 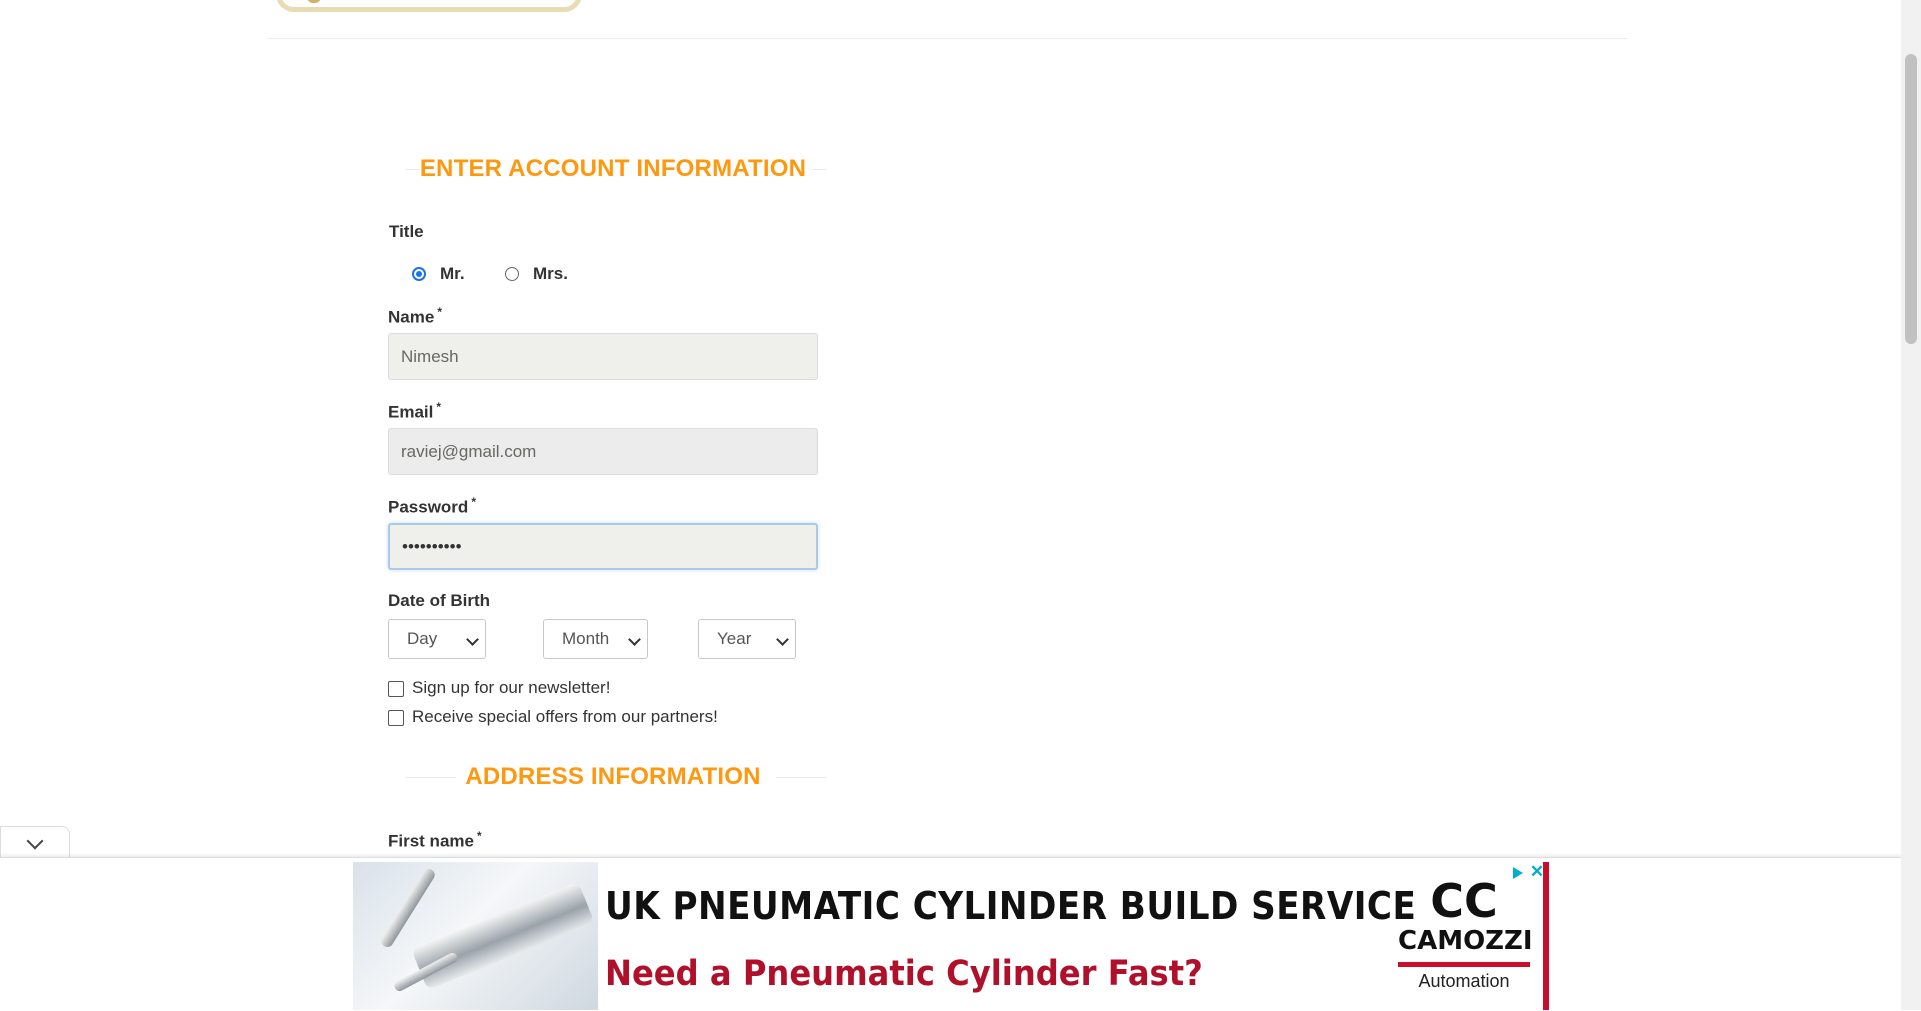 I want to click on title-label: Title, so click(x=406, y=231).